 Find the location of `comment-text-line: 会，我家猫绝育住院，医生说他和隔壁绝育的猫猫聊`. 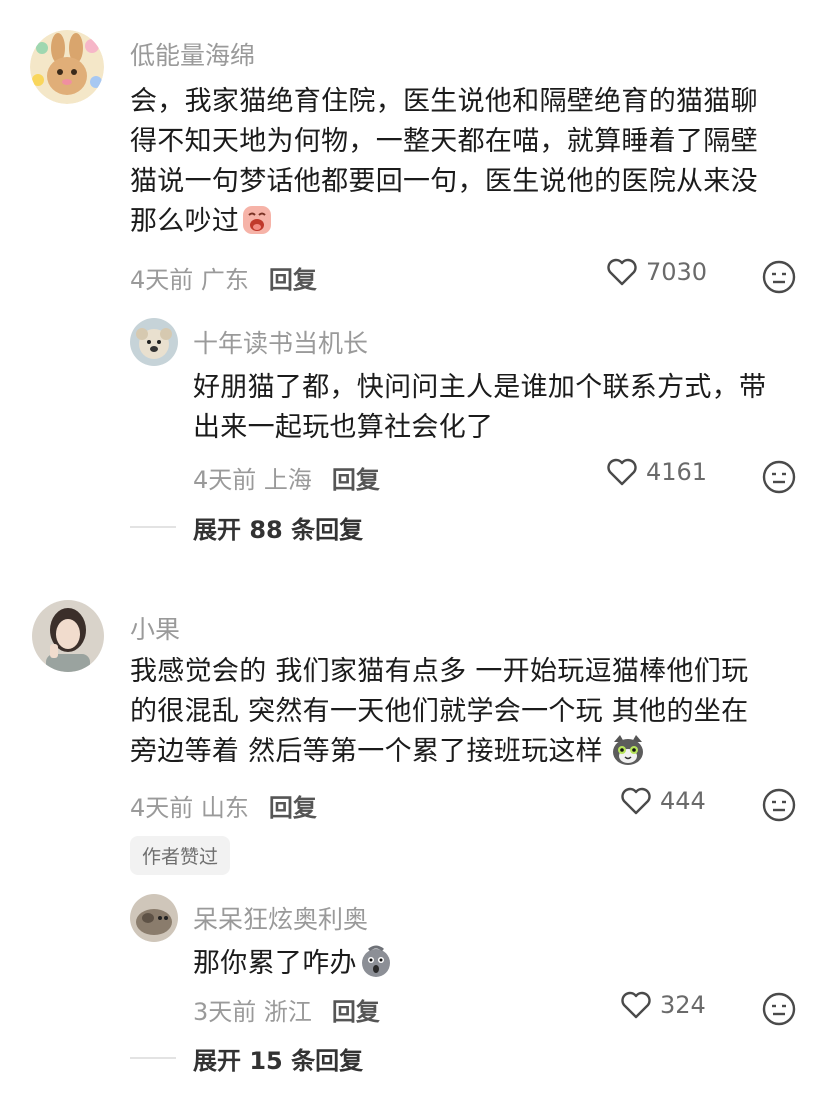

comment-text-line: 会，我家猫绝育住院，医生说他和隔壁绝育的猫猫聊 is located at coordinates (444, 101).